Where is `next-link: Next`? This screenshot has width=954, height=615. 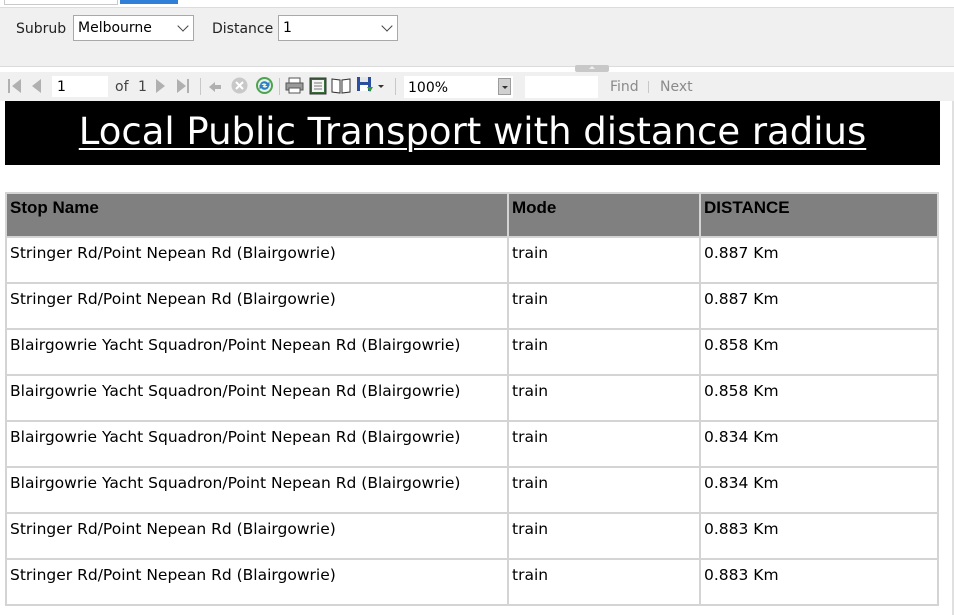 next-link: Next is located at coordinates (676, 87).